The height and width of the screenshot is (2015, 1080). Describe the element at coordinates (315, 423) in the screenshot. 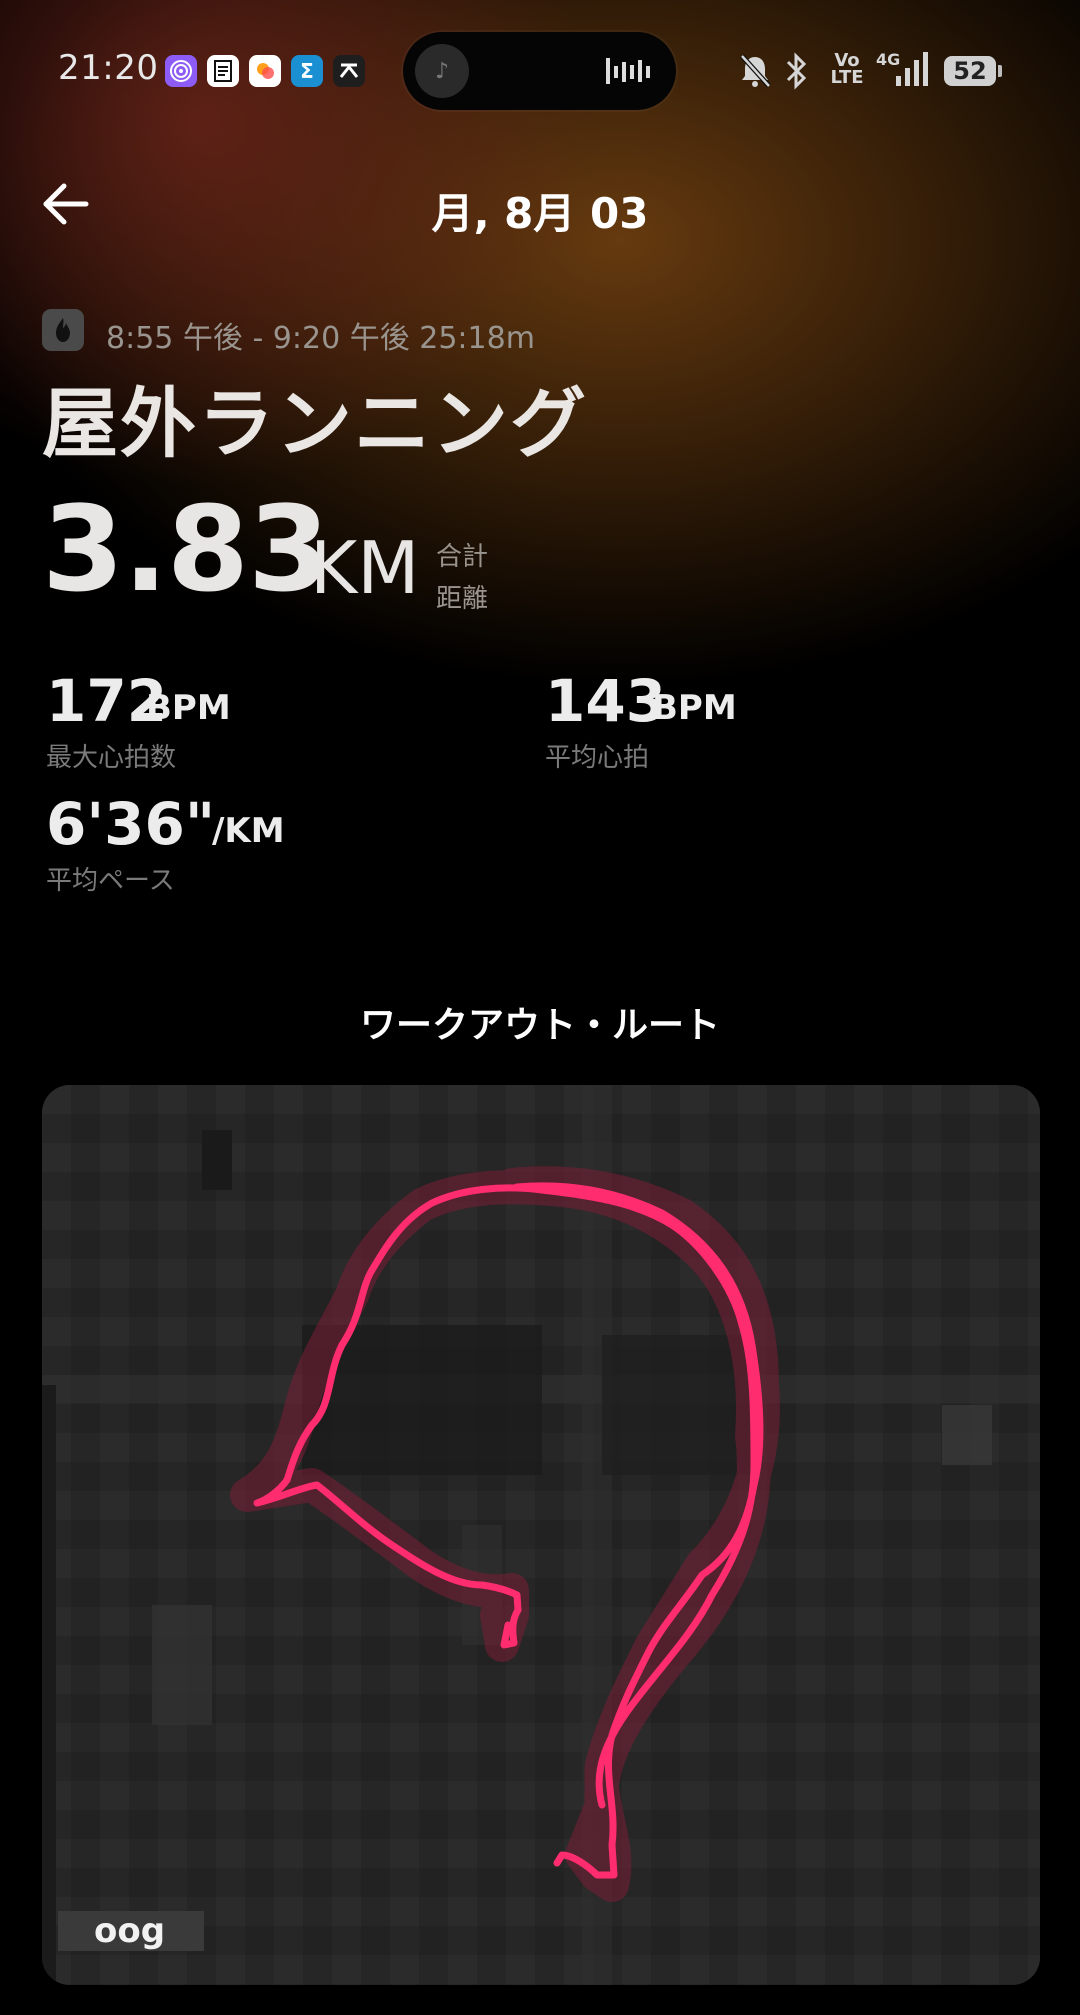

I see `workout-name: 屋外ランニング` at that location.